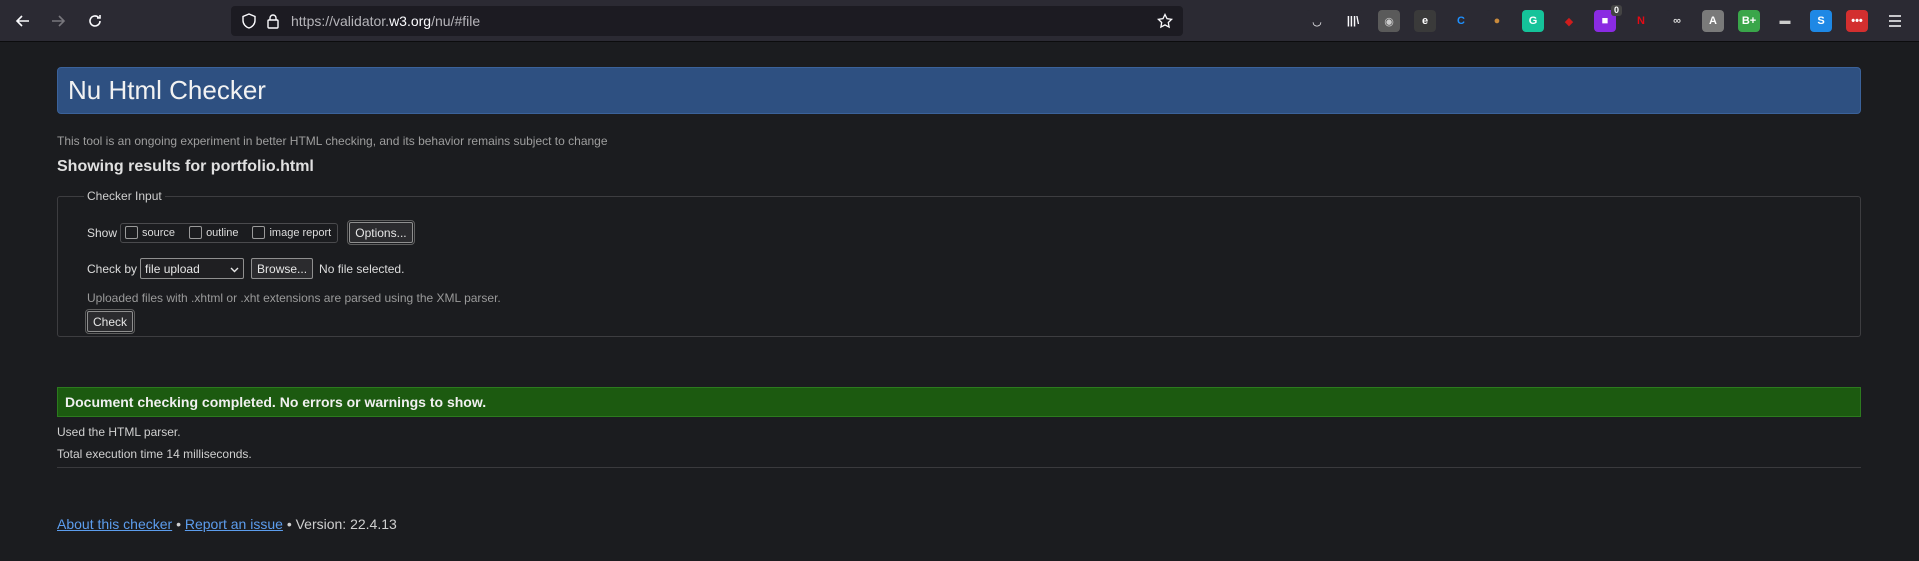 The width and height of the screenshot is (1919, 561). I want to click on red-shield-icon: ◆, so click(1569, 21).